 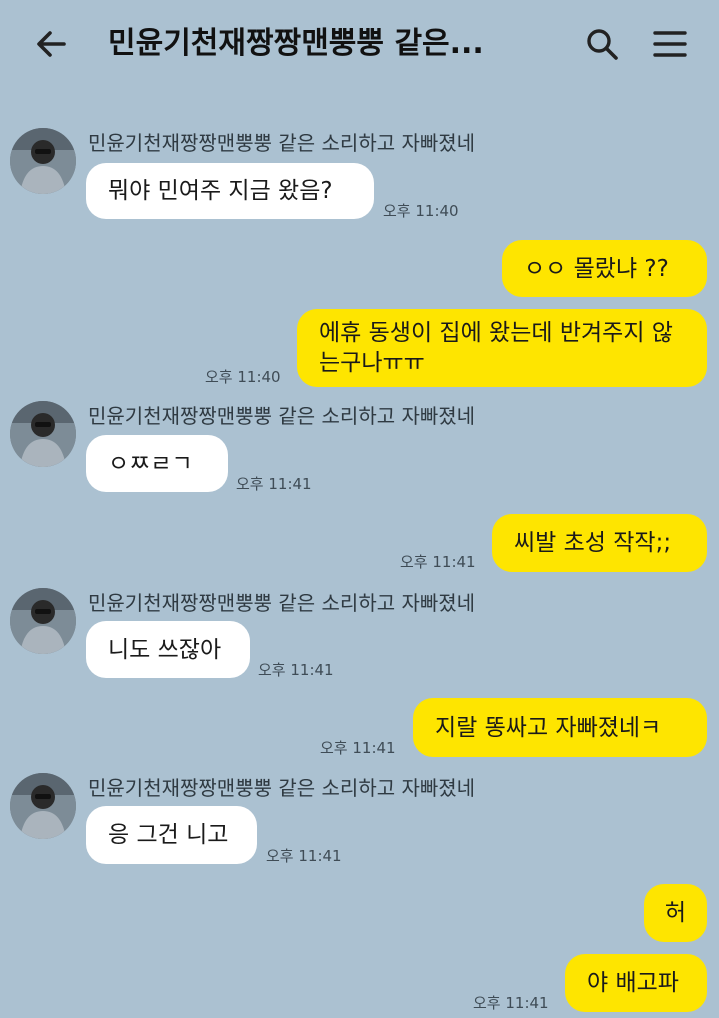 I want to click on search-icon, so click(x=602, y=44).